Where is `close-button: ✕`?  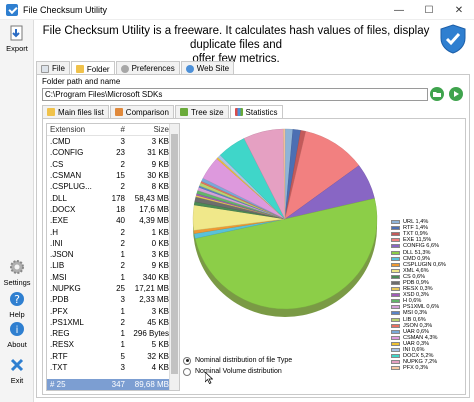
close-button: ✕ is located at coordinates (459, 10).